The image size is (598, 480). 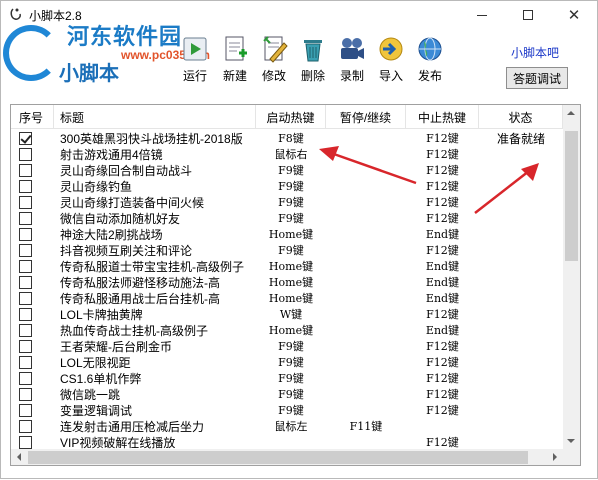 What do you see at coordinates (287, 282) in the screenshot?
I see `table-row: 传奇私服法师避怪移动施法-高 Home键 End键` at bounding box center [287, 282].